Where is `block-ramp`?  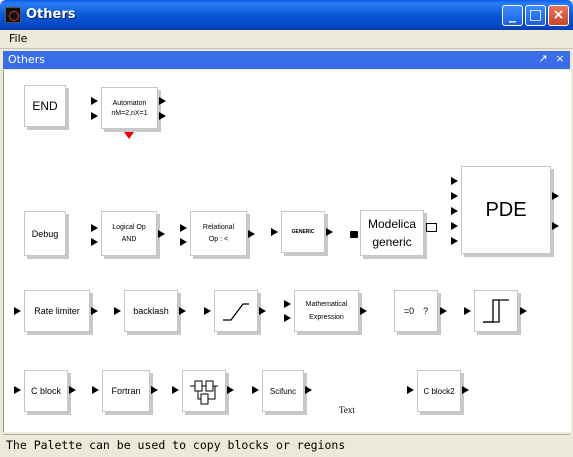
block-ramp is located at coordinates (236, 311).